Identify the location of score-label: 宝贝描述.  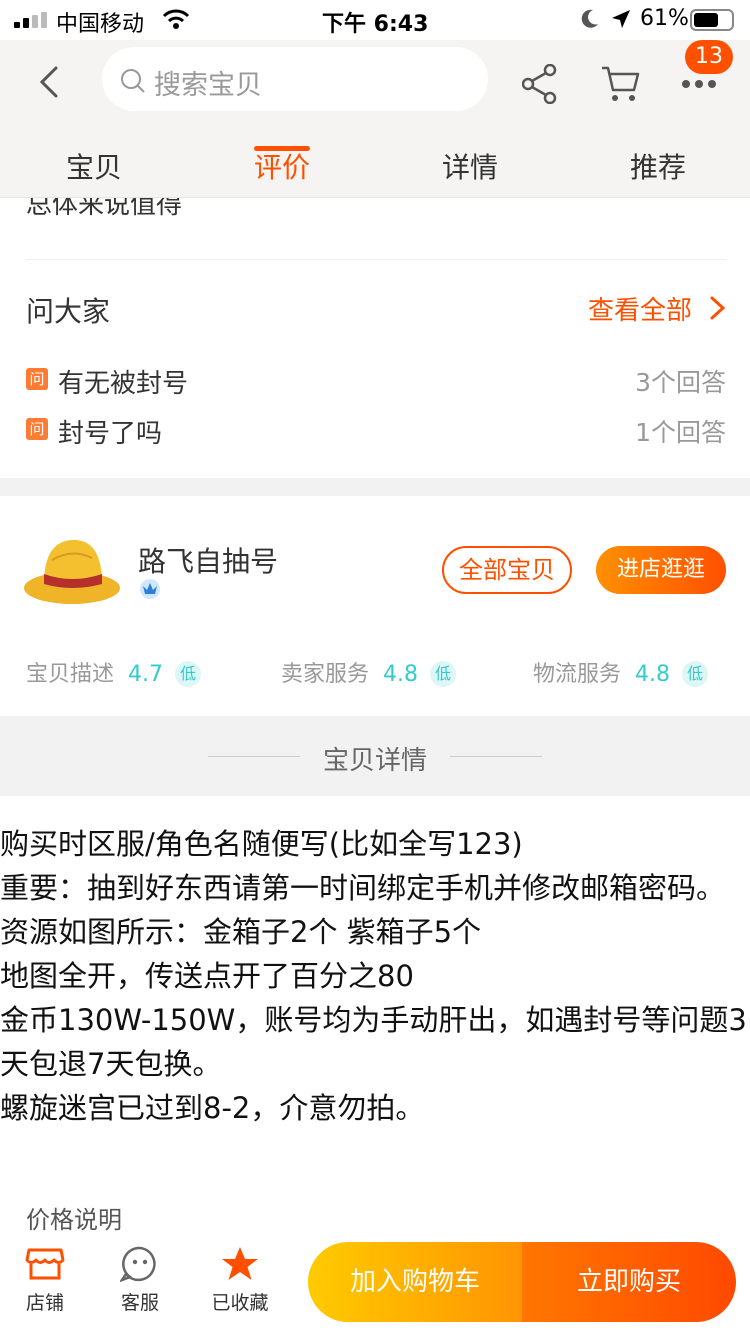
(70, 674).